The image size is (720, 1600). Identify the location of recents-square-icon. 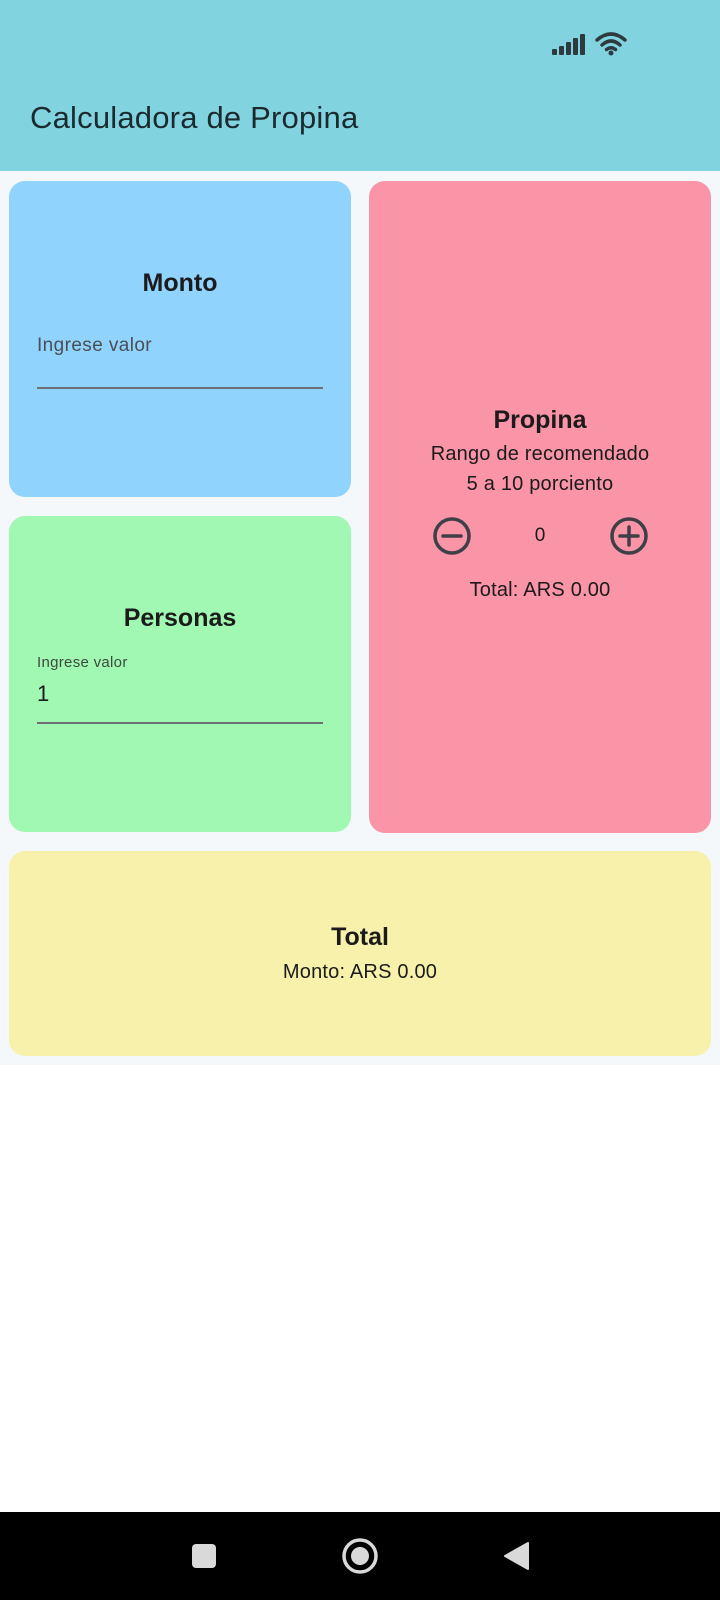
(204, 1556).